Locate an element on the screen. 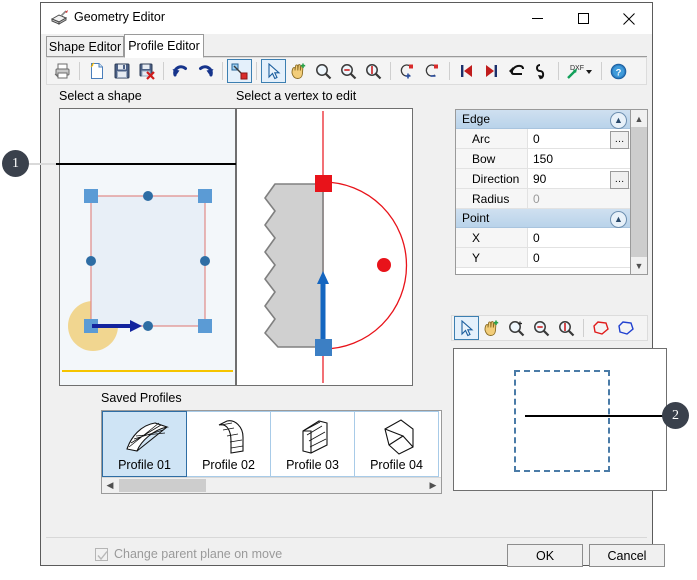  tab-shape-editor: Shape Editor is located at coordinates (85, 46).